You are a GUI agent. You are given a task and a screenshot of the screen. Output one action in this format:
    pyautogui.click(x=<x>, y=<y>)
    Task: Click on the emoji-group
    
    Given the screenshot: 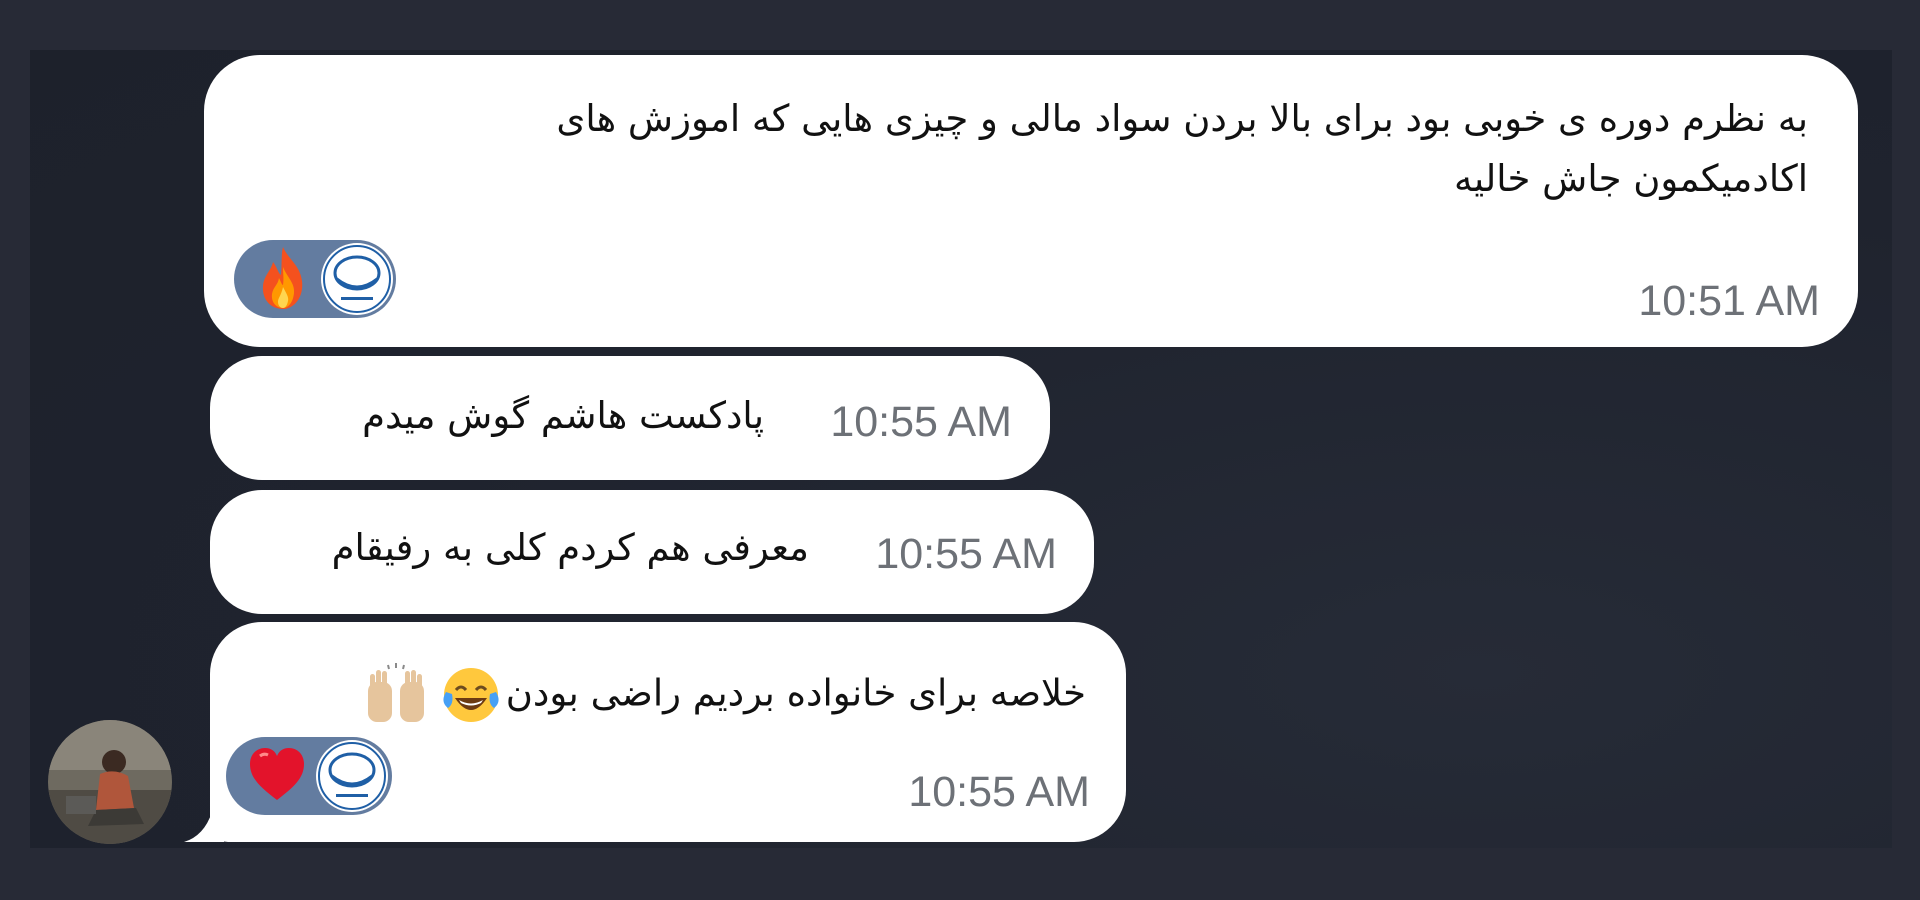 What is the action you would take?
    pyautogui.click(x=433, y=695)
    